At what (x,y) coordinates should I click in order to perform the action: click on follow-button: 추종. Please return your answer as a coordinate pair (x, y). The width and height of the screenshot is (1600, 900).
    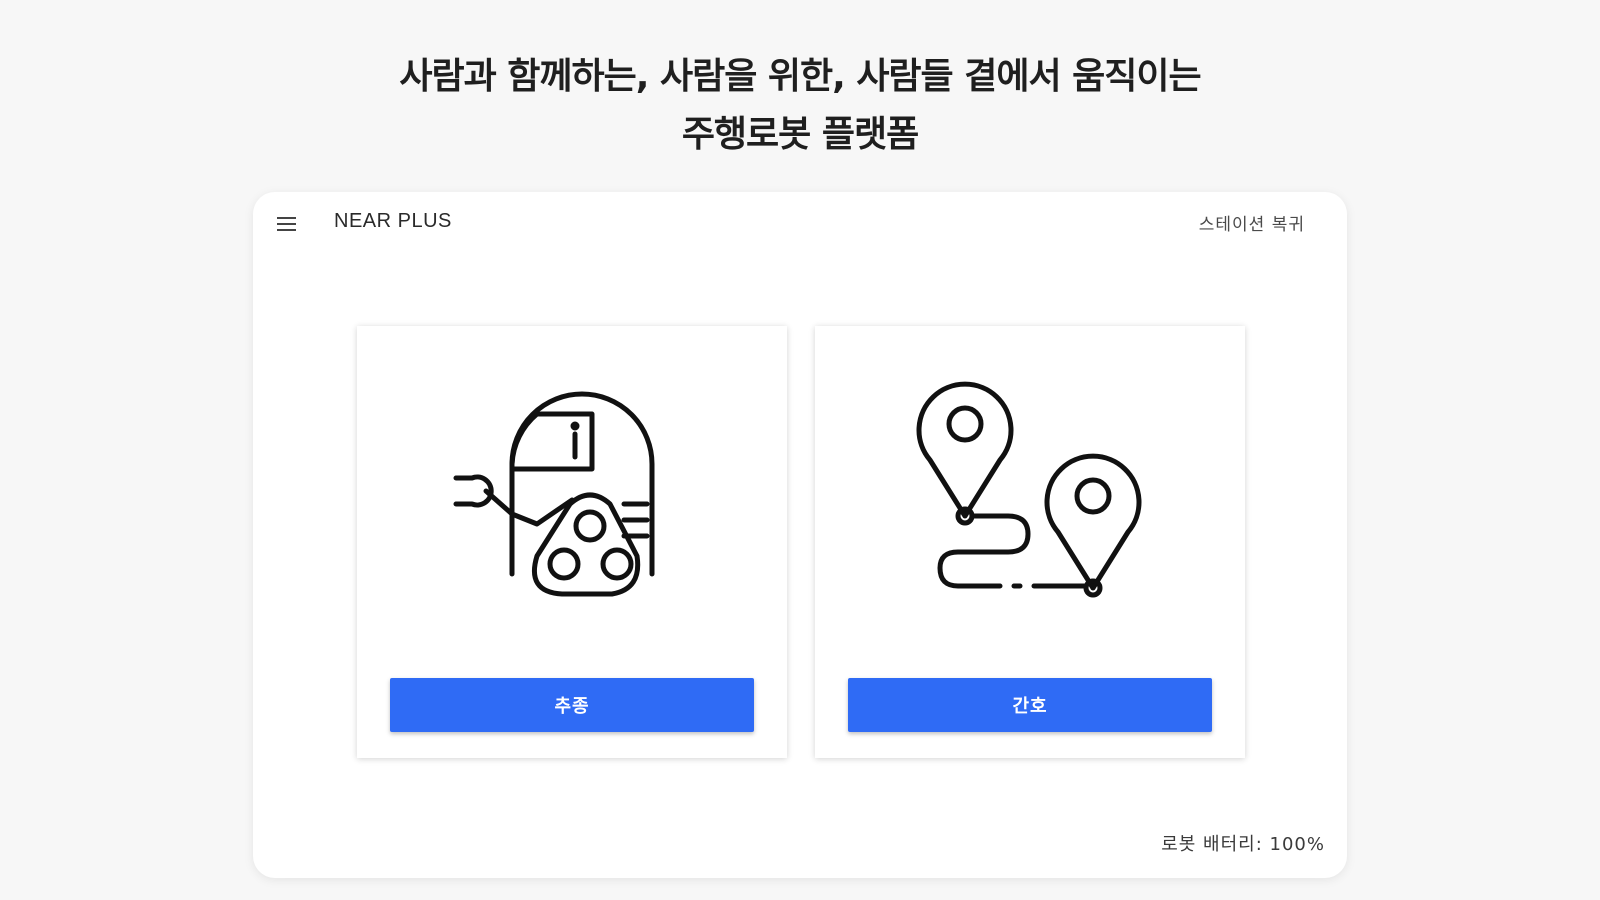
    Looking at the image, I should click on (572, 705).